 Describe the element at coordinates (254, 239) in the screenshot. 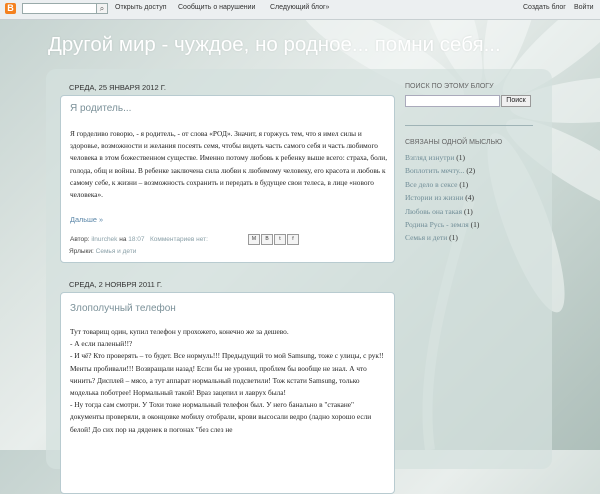

I see `email-share-icon: M` at that location.